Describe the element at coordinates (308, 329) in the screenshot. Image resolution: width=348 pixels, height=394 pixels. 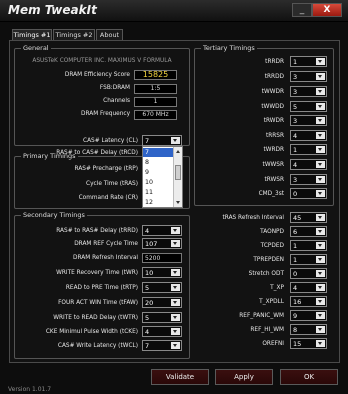
I see `misc-timing-8-select: 8` at that location.